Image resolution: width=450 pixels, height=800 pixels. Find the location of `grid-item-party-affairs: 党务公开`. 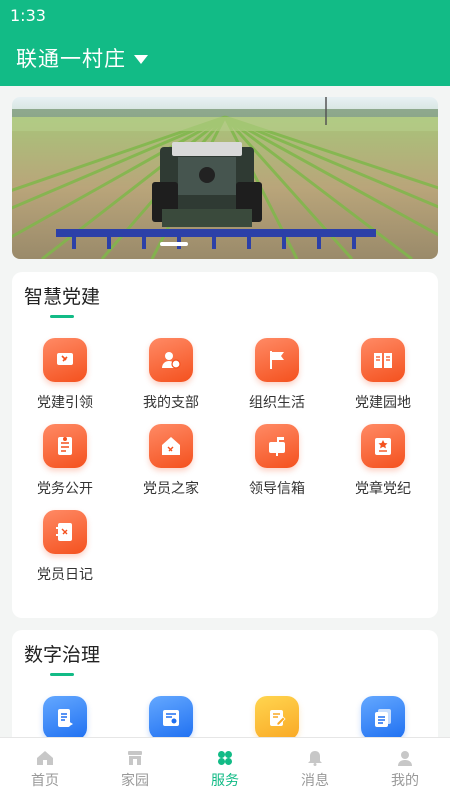

grid-item-party-affairs: 党务公开 is located at coordinates (65, 461).